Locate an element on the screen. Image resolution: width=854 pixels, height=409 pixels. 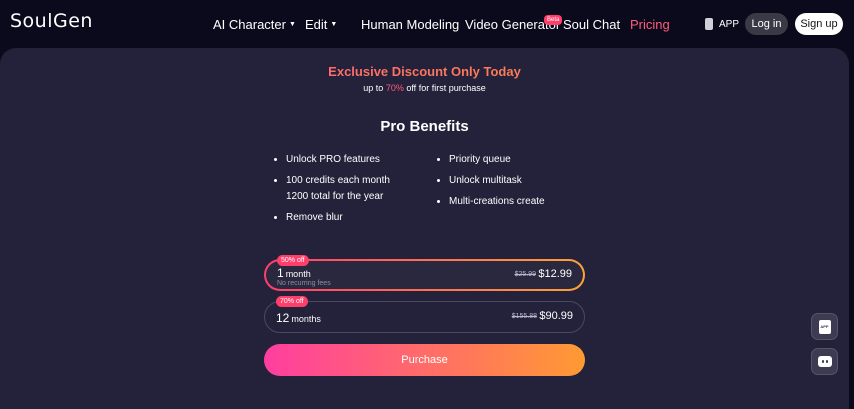
nav-human-modeling: Human Modeling is located at coordinates (410, 24).